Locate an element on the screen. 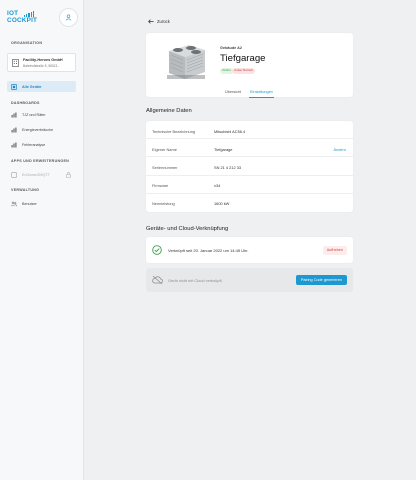 Image resolution: width=416 pixels, height=480 pixels. cloud-off-icon is located at coordinates (157, 280).